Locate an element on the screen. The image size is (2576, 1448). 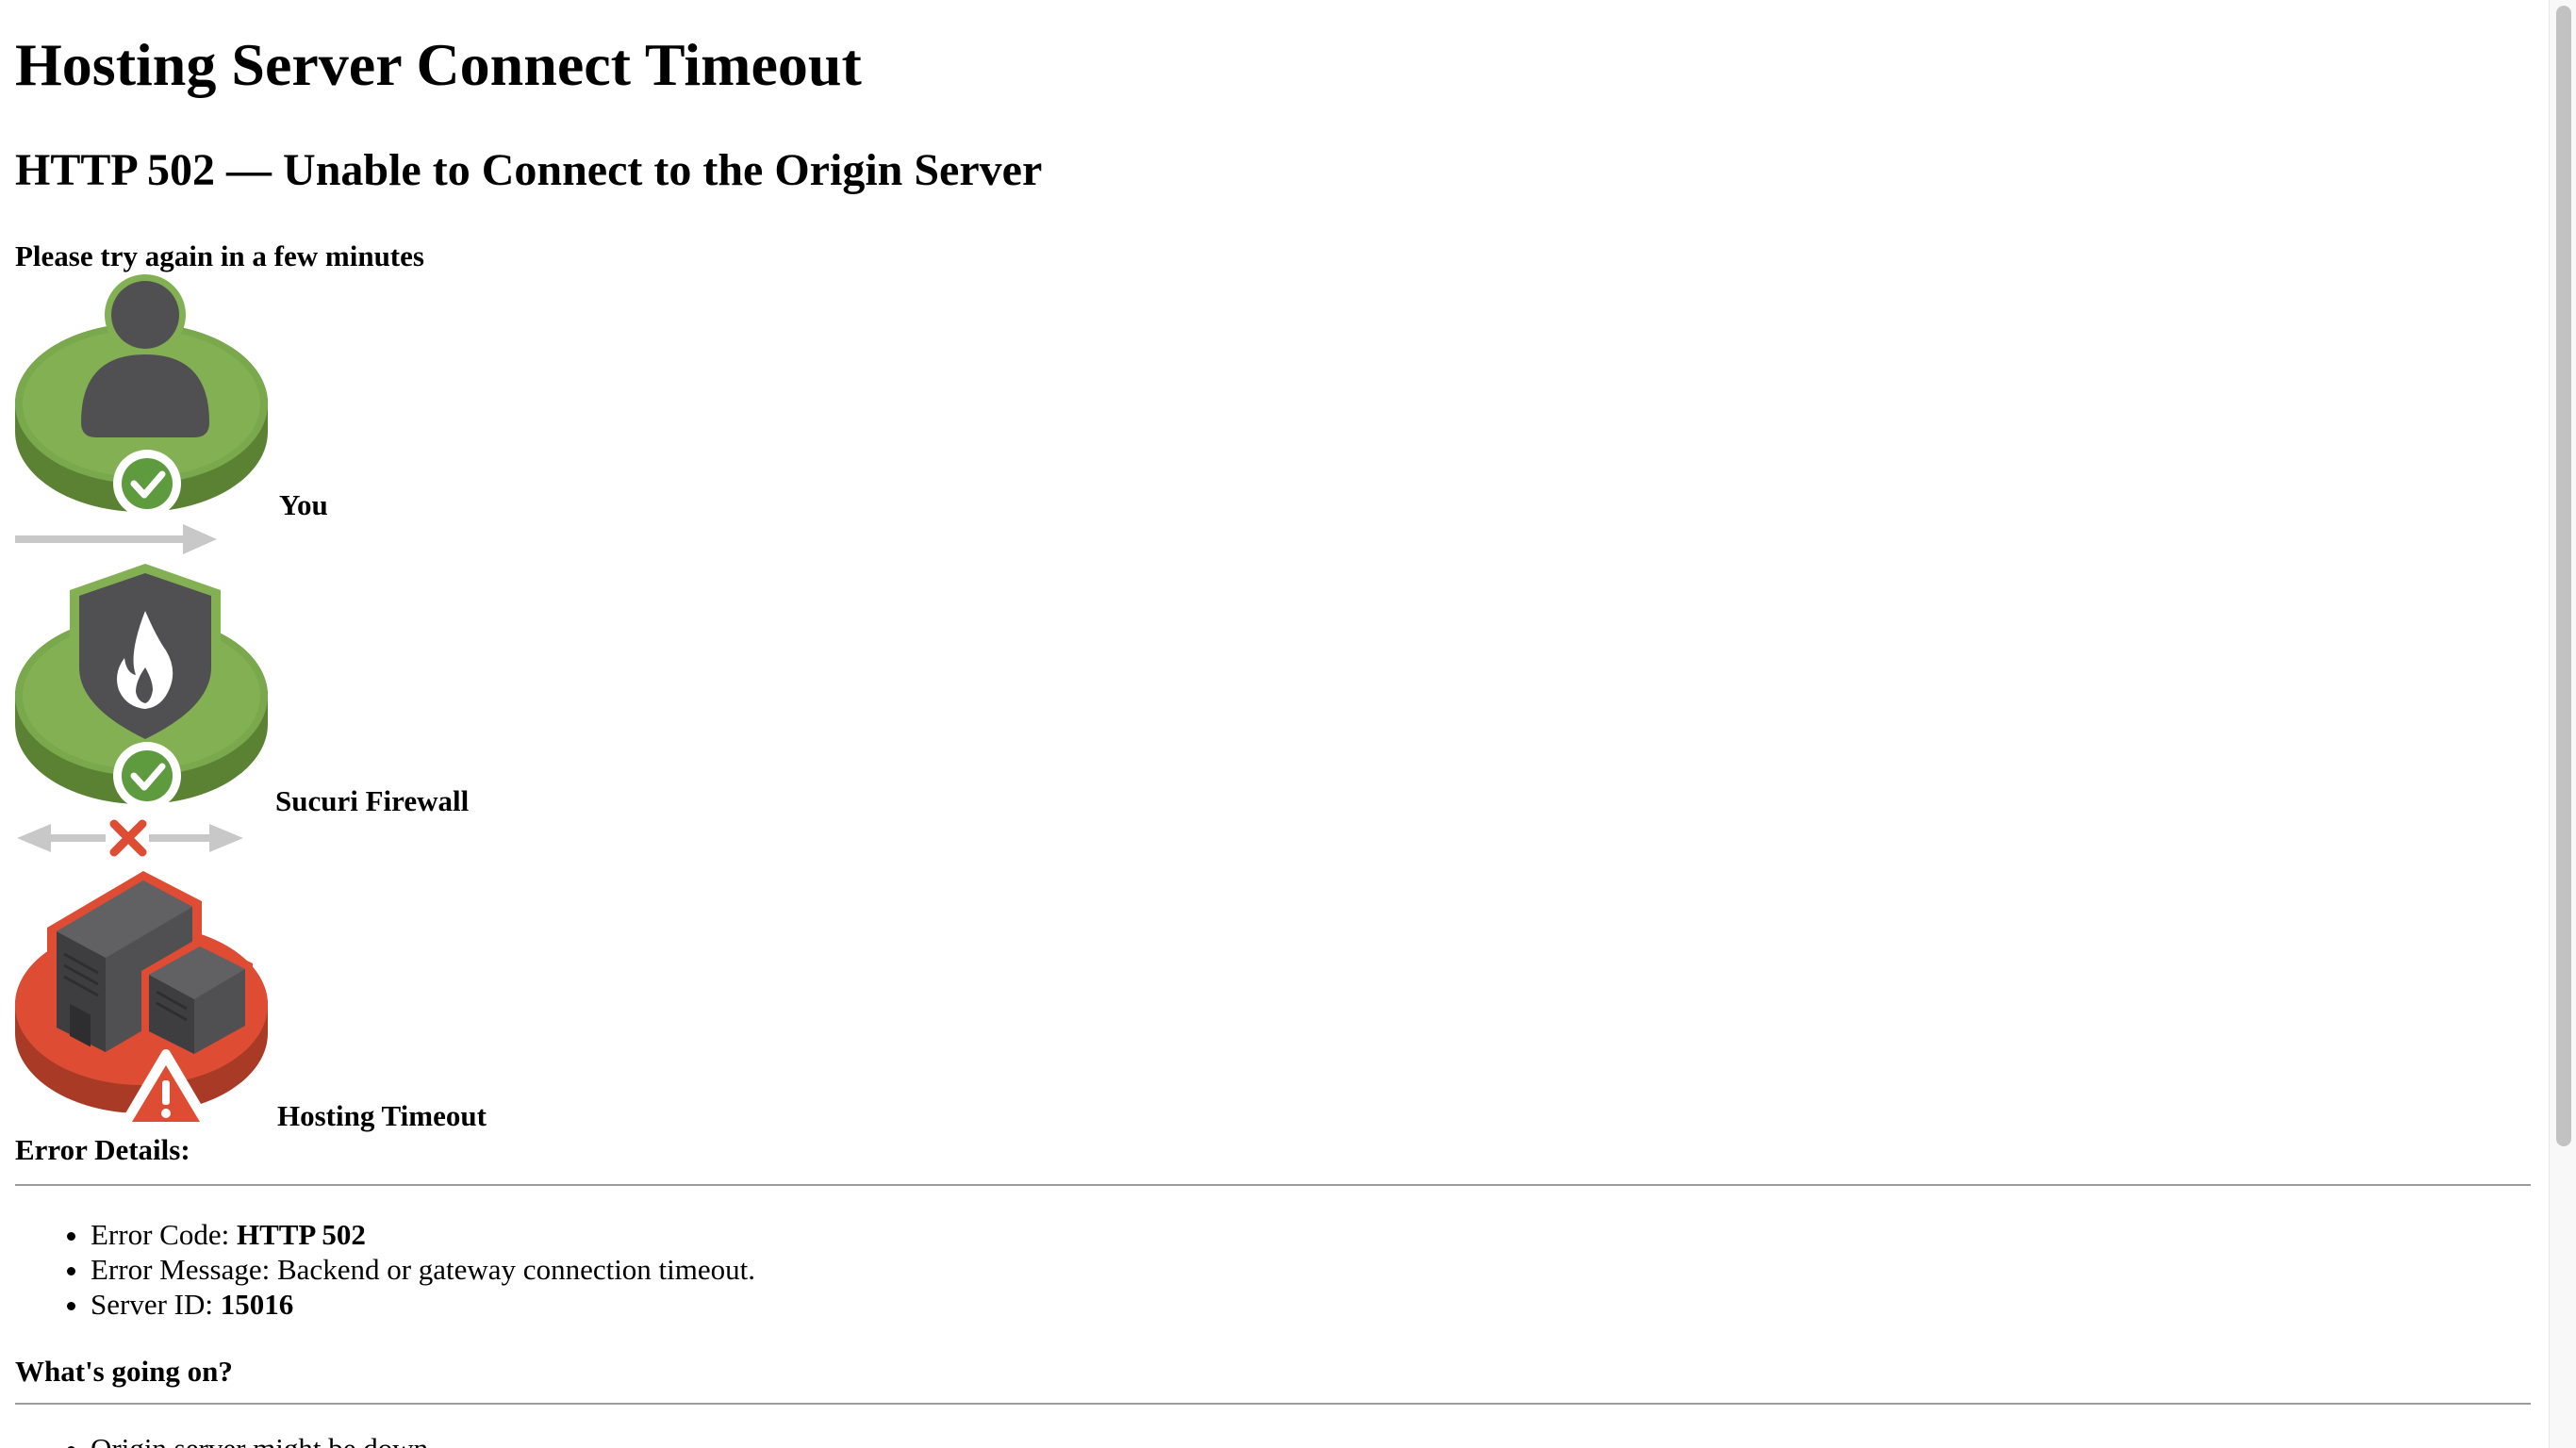
firewall-shield-icon is located at coordinates (143, 687).